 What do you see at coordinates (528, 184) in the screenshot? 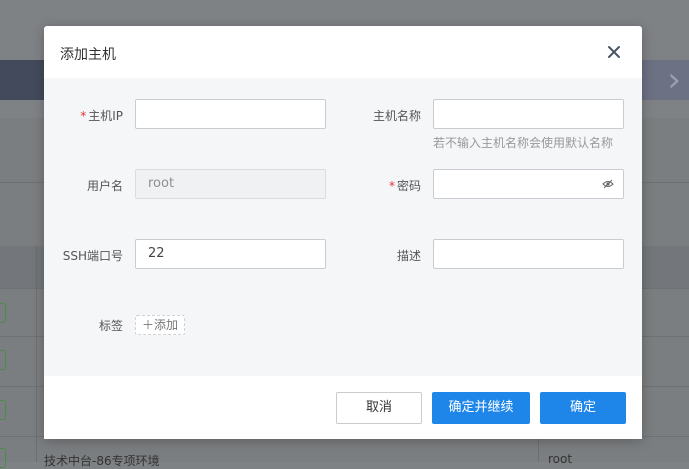
I see `password-input` at bounding box center [528, 184].